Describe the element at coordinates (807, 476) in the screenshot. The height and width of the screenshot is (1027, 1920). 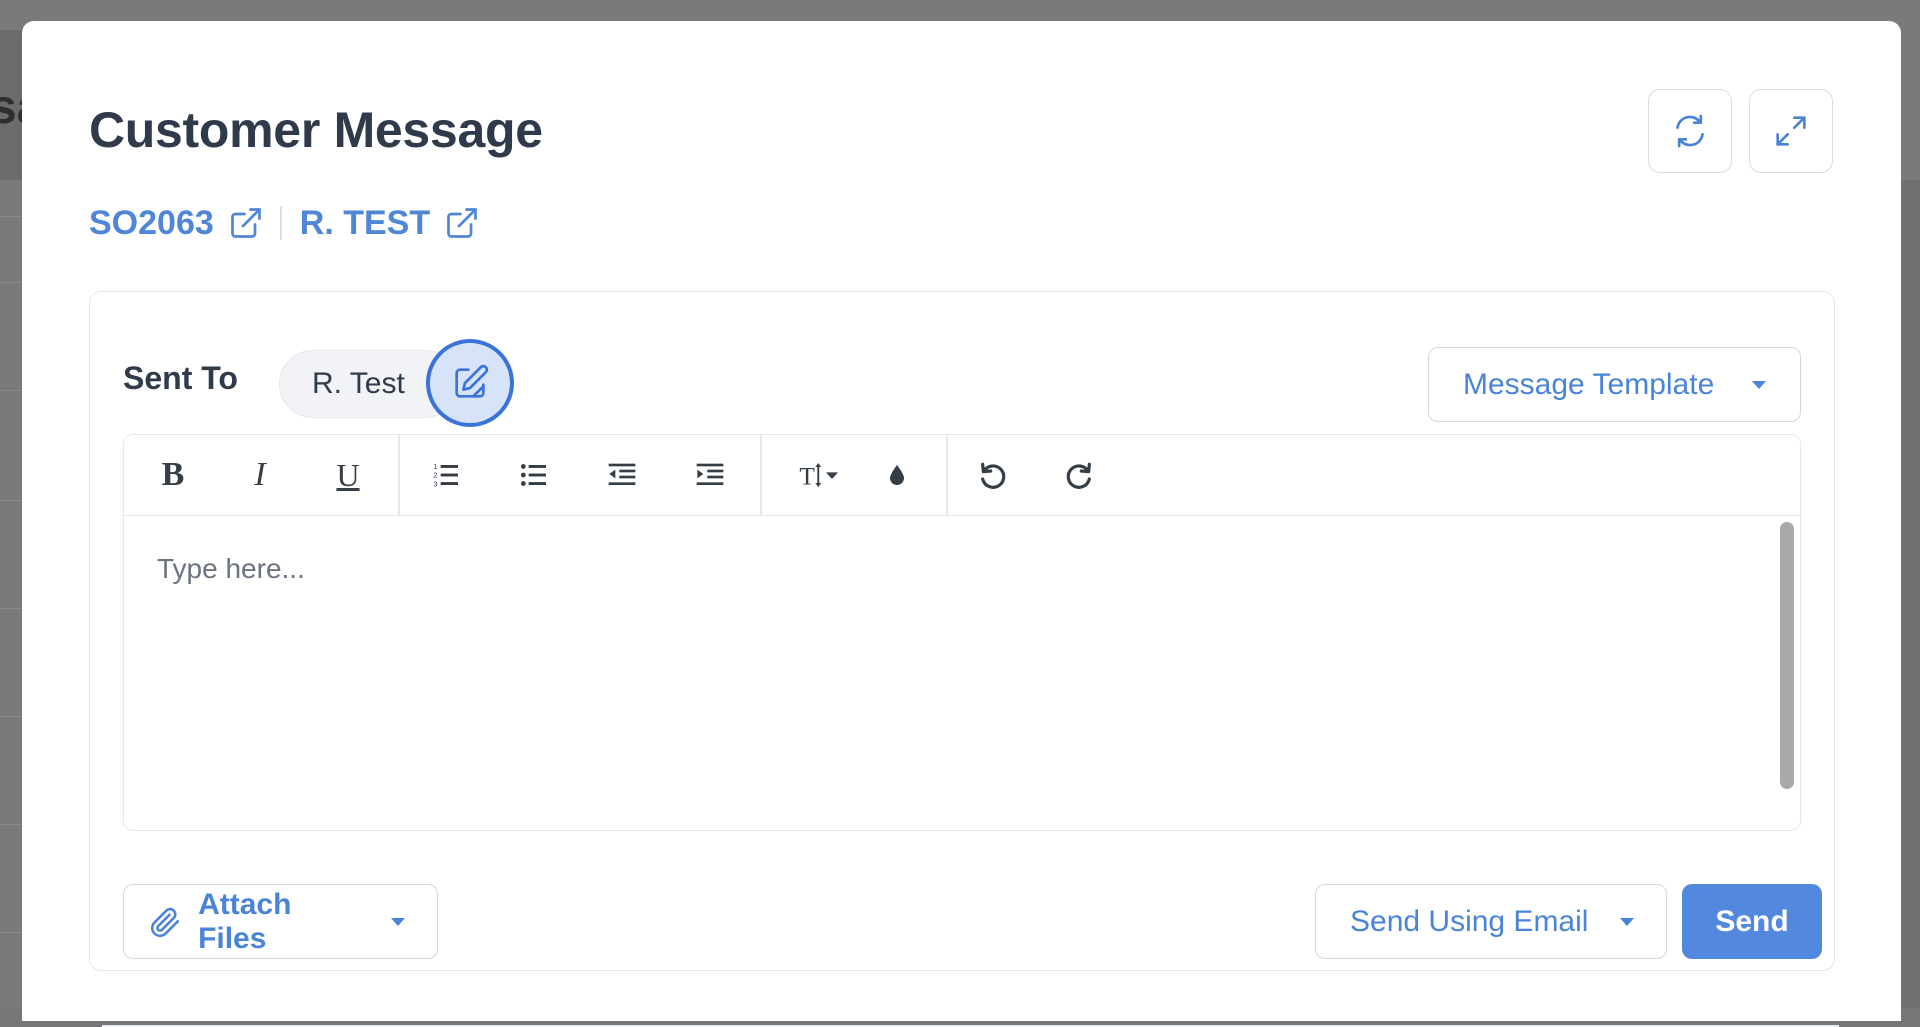
I see `svg-text: T` at that location.